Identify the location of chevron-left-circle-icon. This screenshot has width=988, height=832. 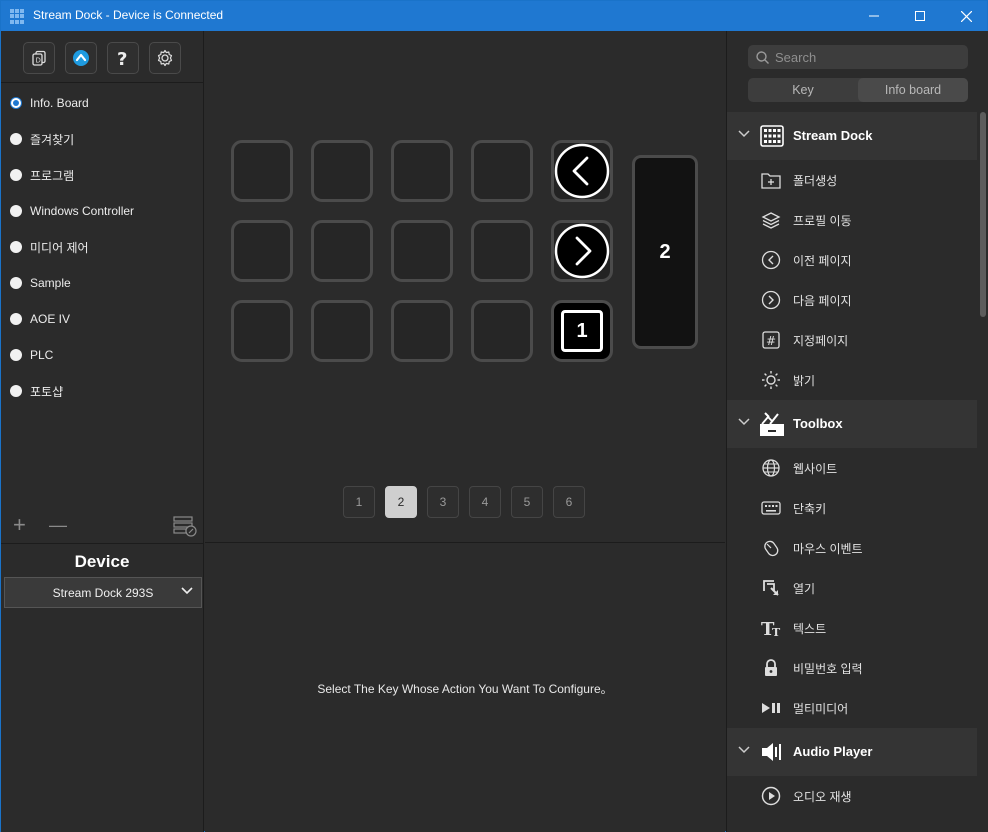
(582, 171).